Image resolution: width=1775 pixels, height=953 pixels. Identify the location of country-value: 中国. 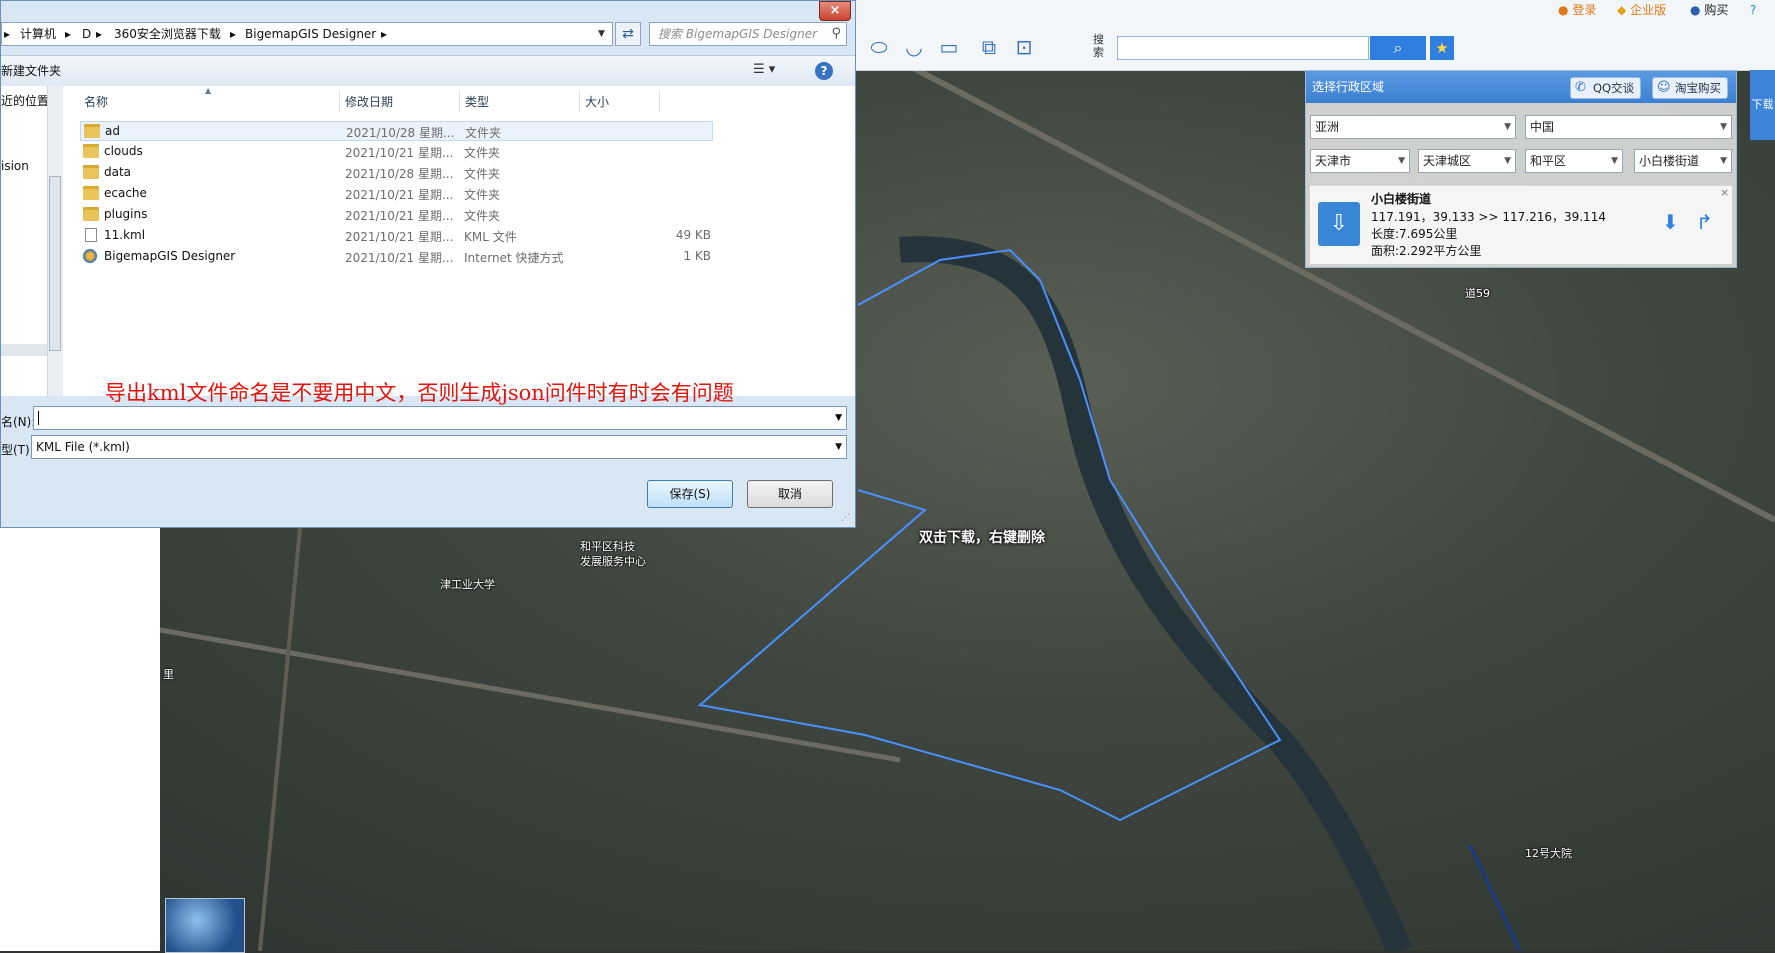
(1542, 127).